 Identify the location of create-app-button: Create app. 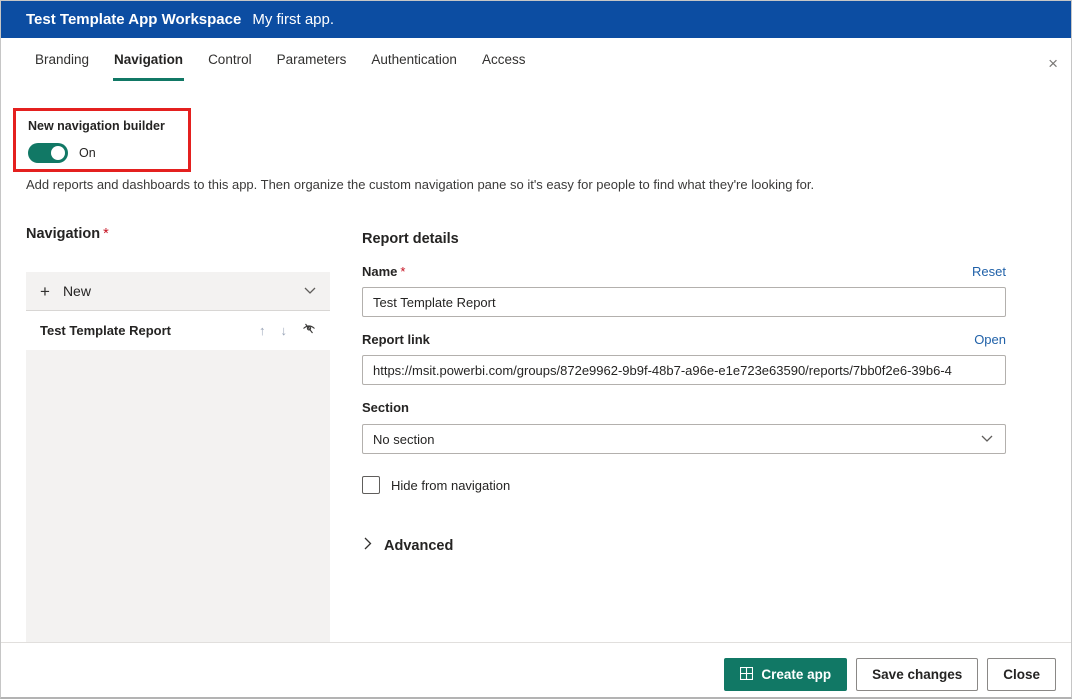
(786, 674).